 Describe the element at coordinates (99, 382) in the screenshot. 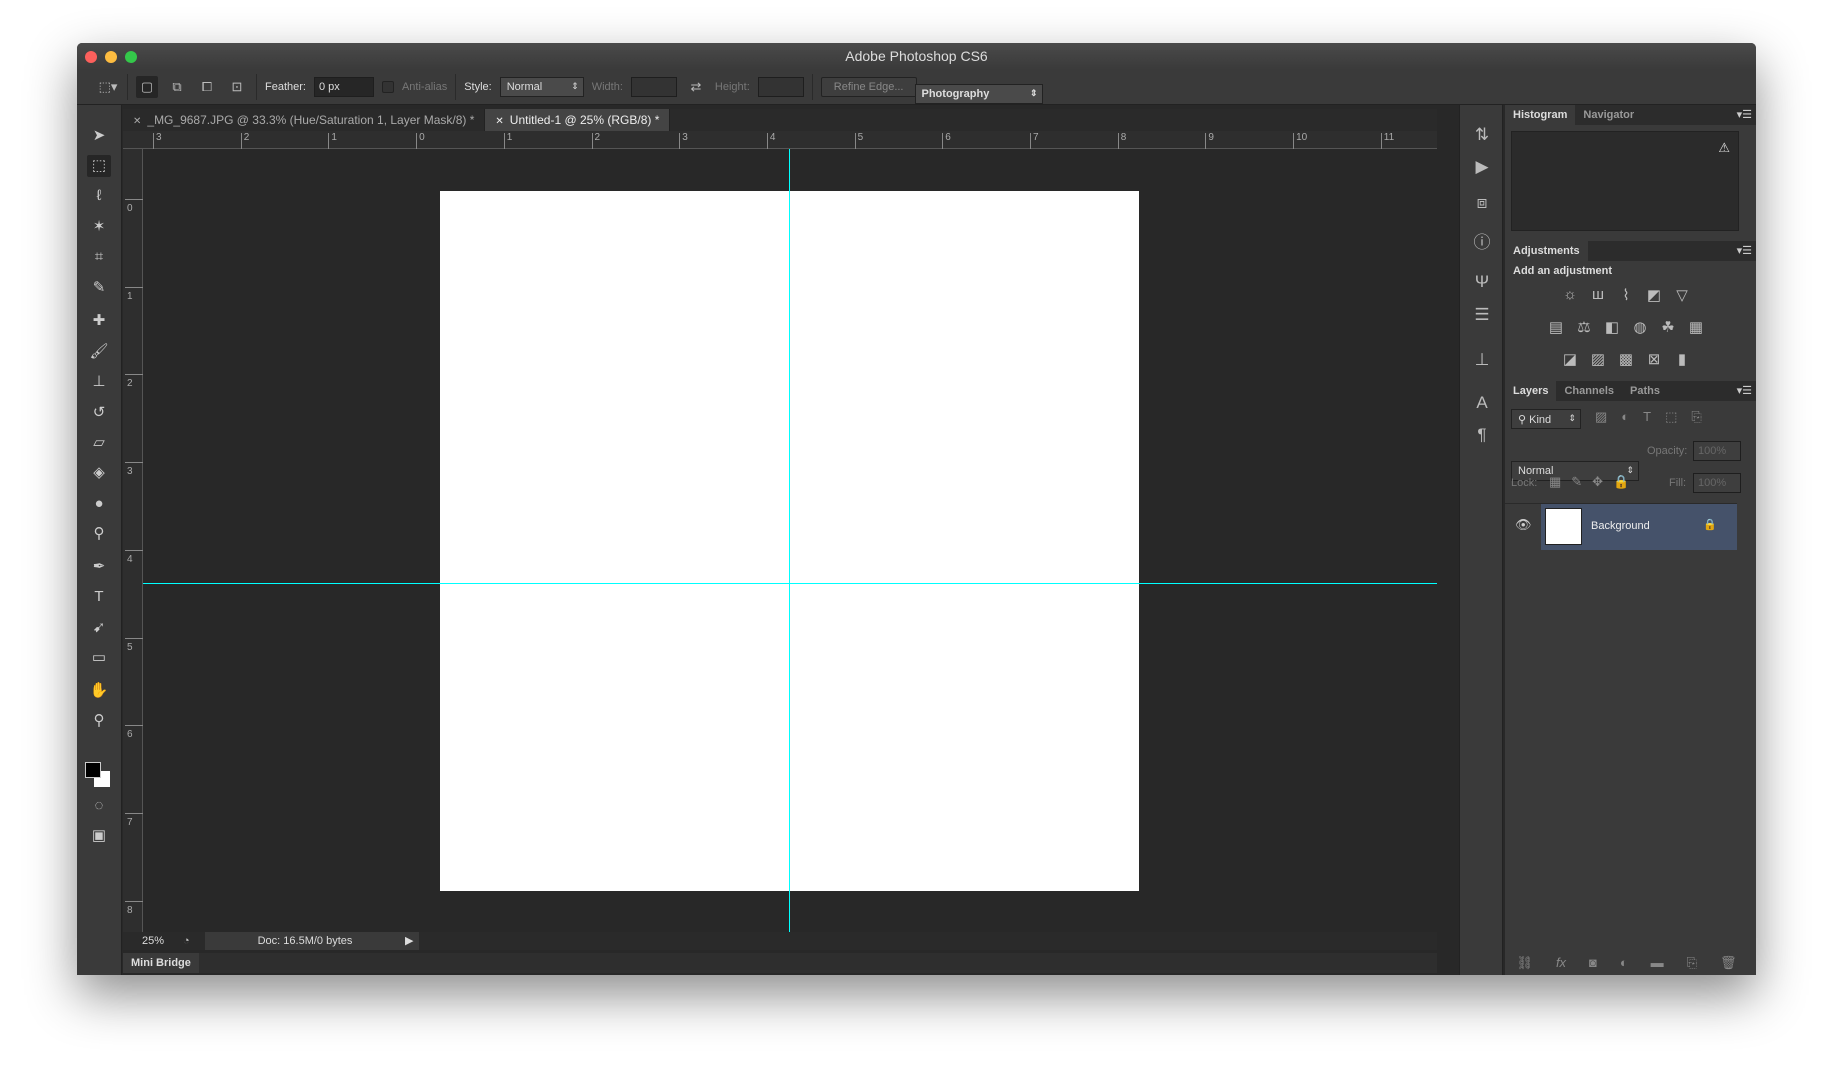

I see `clone-stamp-tool-icon: ⊥` at that location.